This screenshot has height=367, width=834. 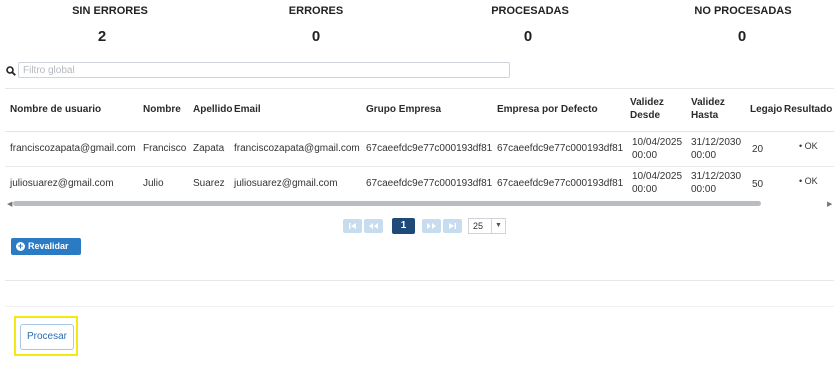 I want to click on cell-email: franciscozapata@gmail.com, so click(x=297, y=148).